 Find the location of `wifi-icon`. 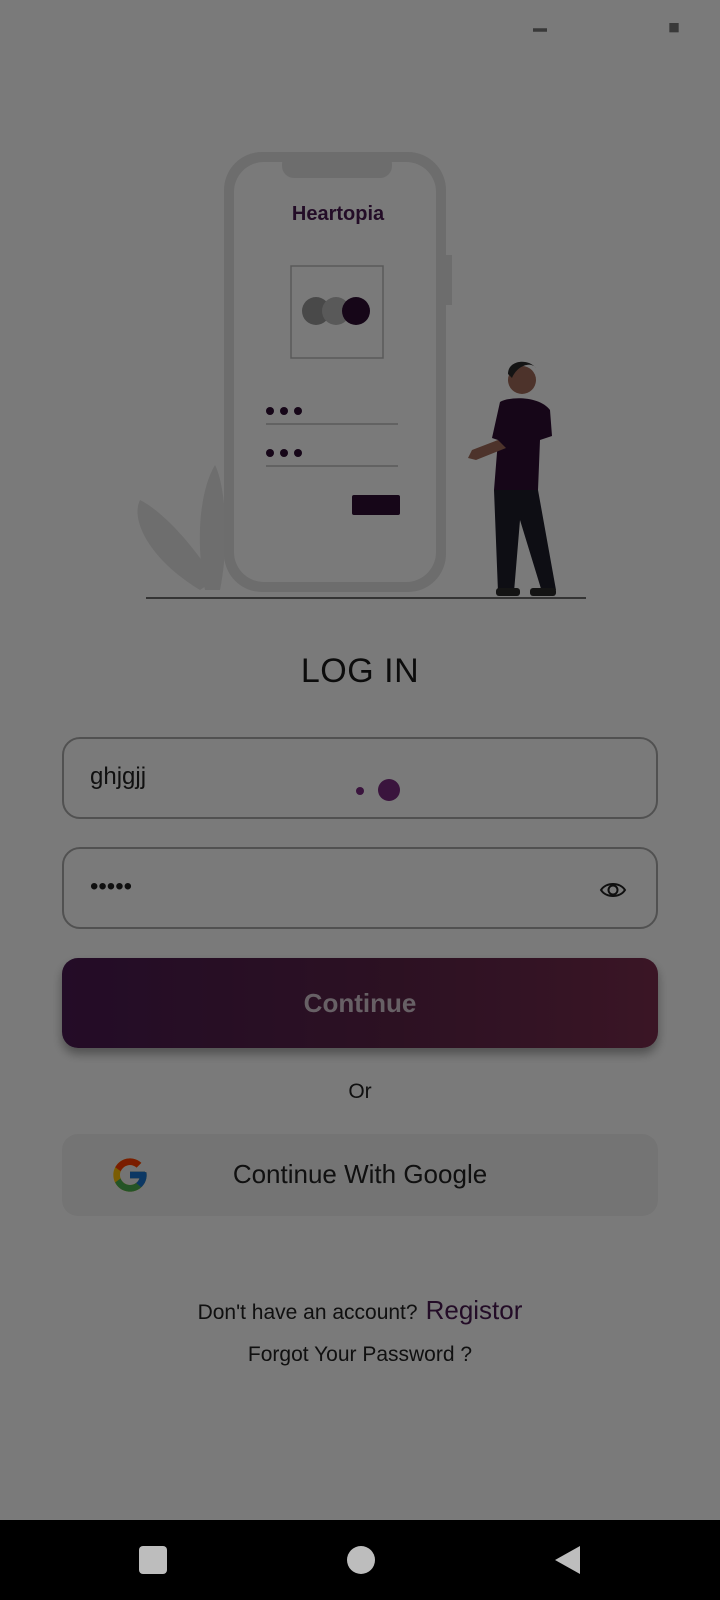

wifi-icon is located at coordinates (604, 30).